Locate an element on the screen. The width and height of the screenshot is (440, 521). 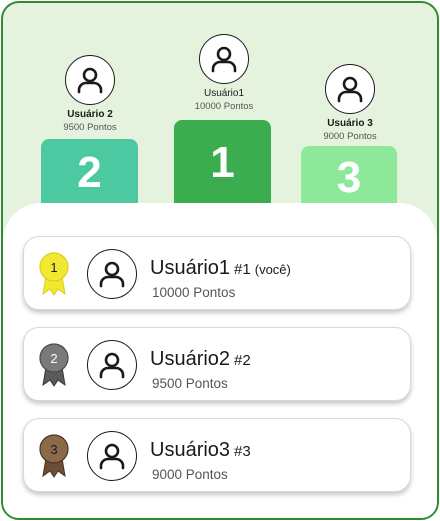
ranking-title: Usuário3 #3 is located at coordinates (200, 450).